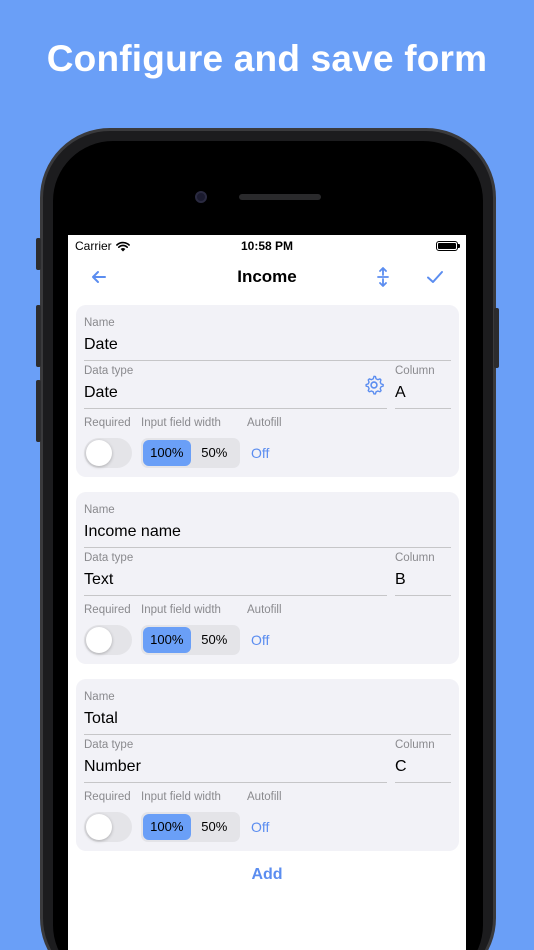 This screenshot has width=534, height=950. What do you see at coordinates (132, 532) in the screenshot?
I see `name-field: Income name` at bounding box center [132, 532].